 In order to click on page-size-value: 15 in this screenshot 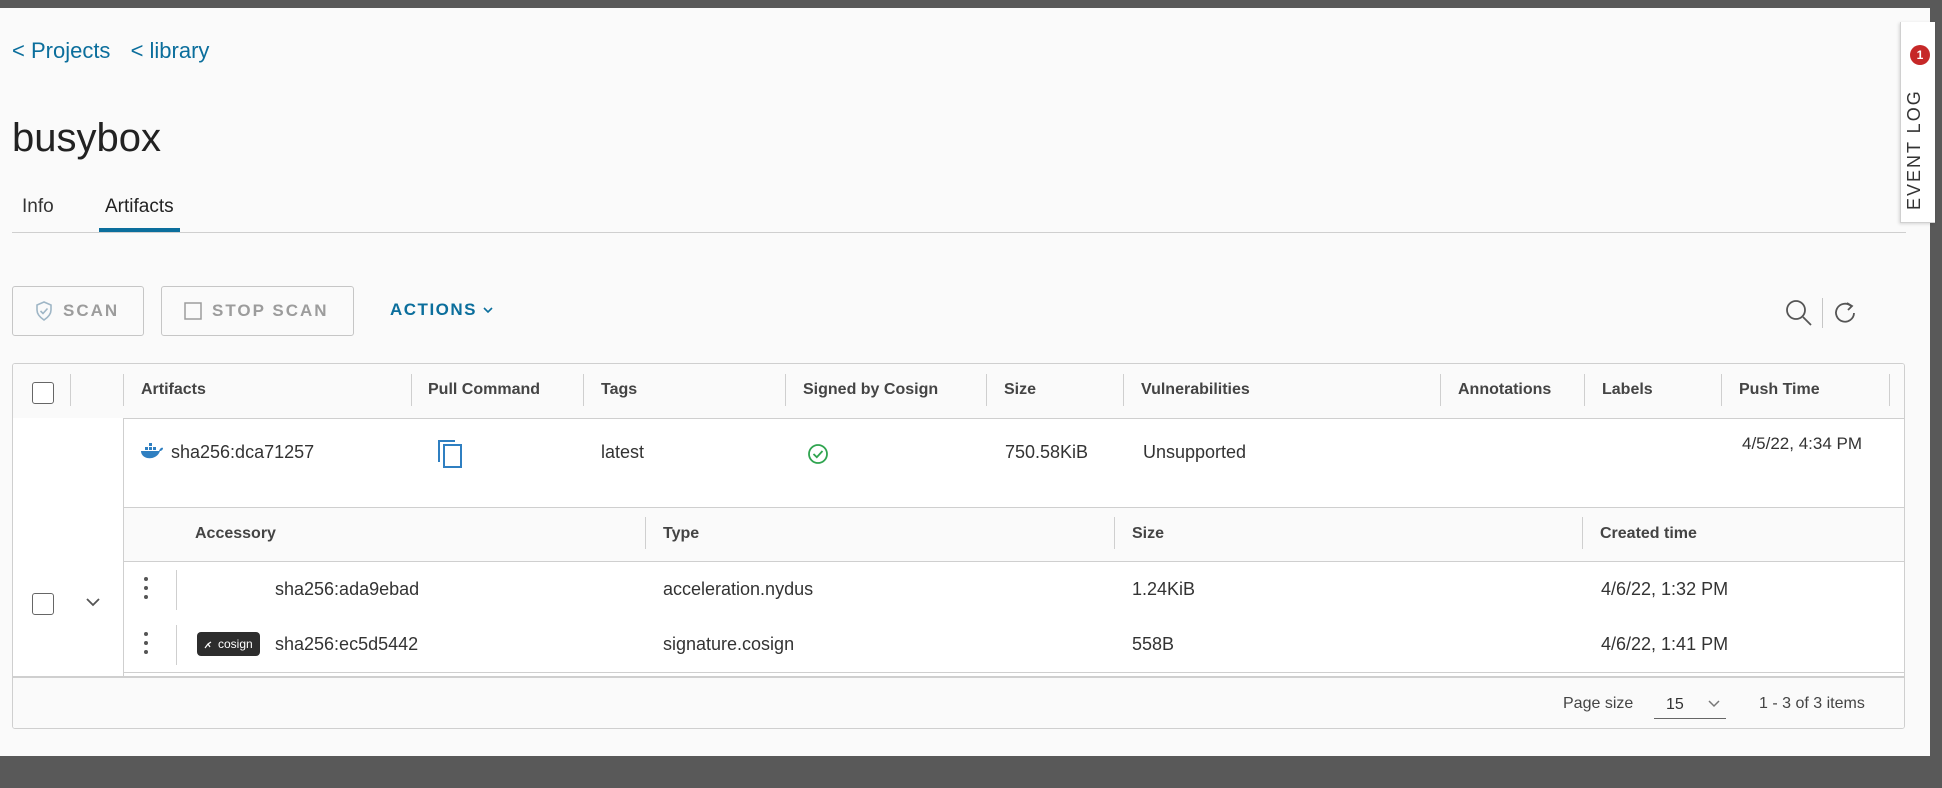, I will do `click(1675, 704)`.